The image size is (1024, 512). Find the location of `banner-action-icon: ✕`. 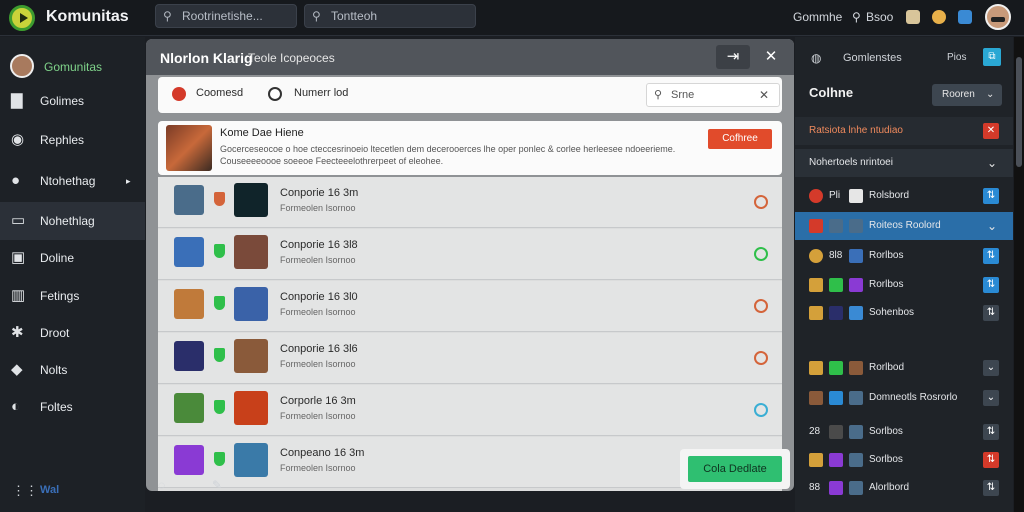

banner-action-icon: ✕ is located at coordinates (991, 131).